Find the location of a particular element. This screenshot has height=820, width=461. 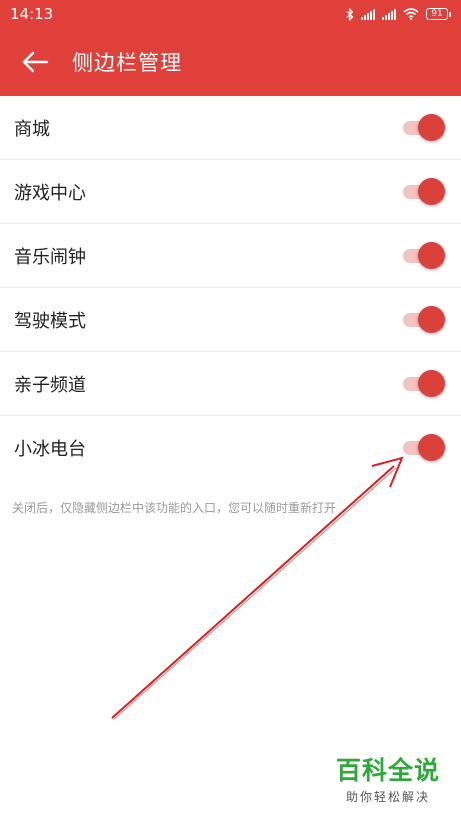

toggle-xiaobing-radio is located at coordinates (424, 448).